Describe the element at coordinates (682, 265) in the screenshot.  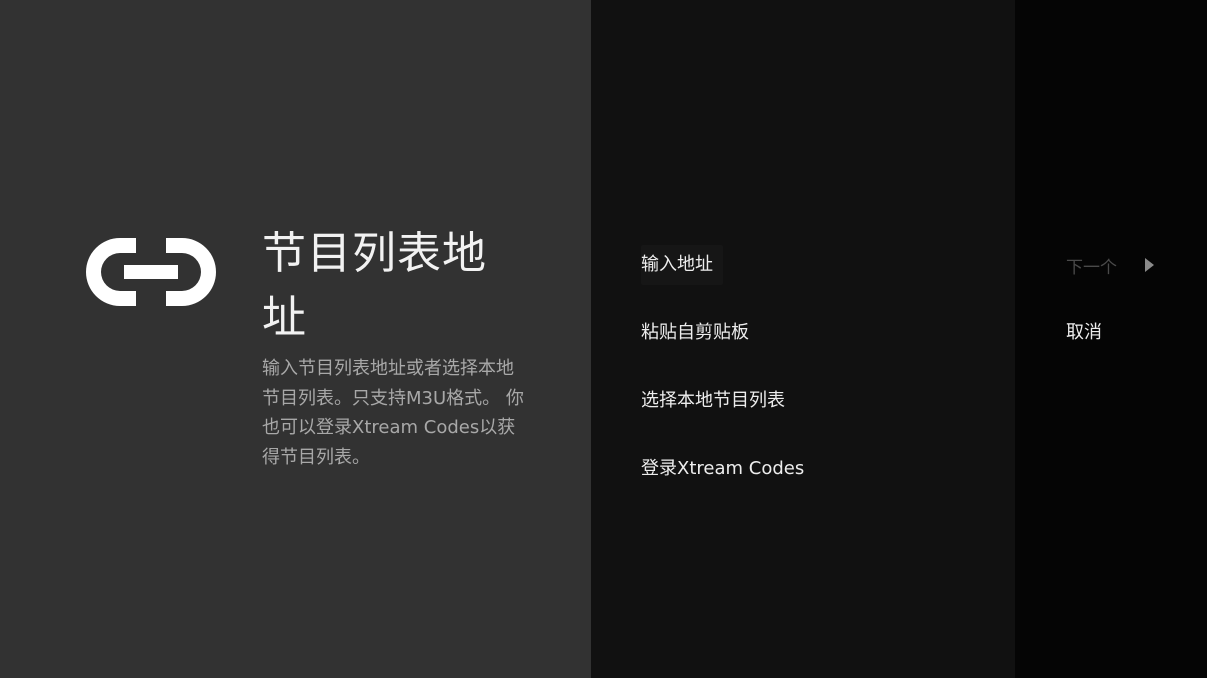
I see `action-label: 输入地址` at that location.